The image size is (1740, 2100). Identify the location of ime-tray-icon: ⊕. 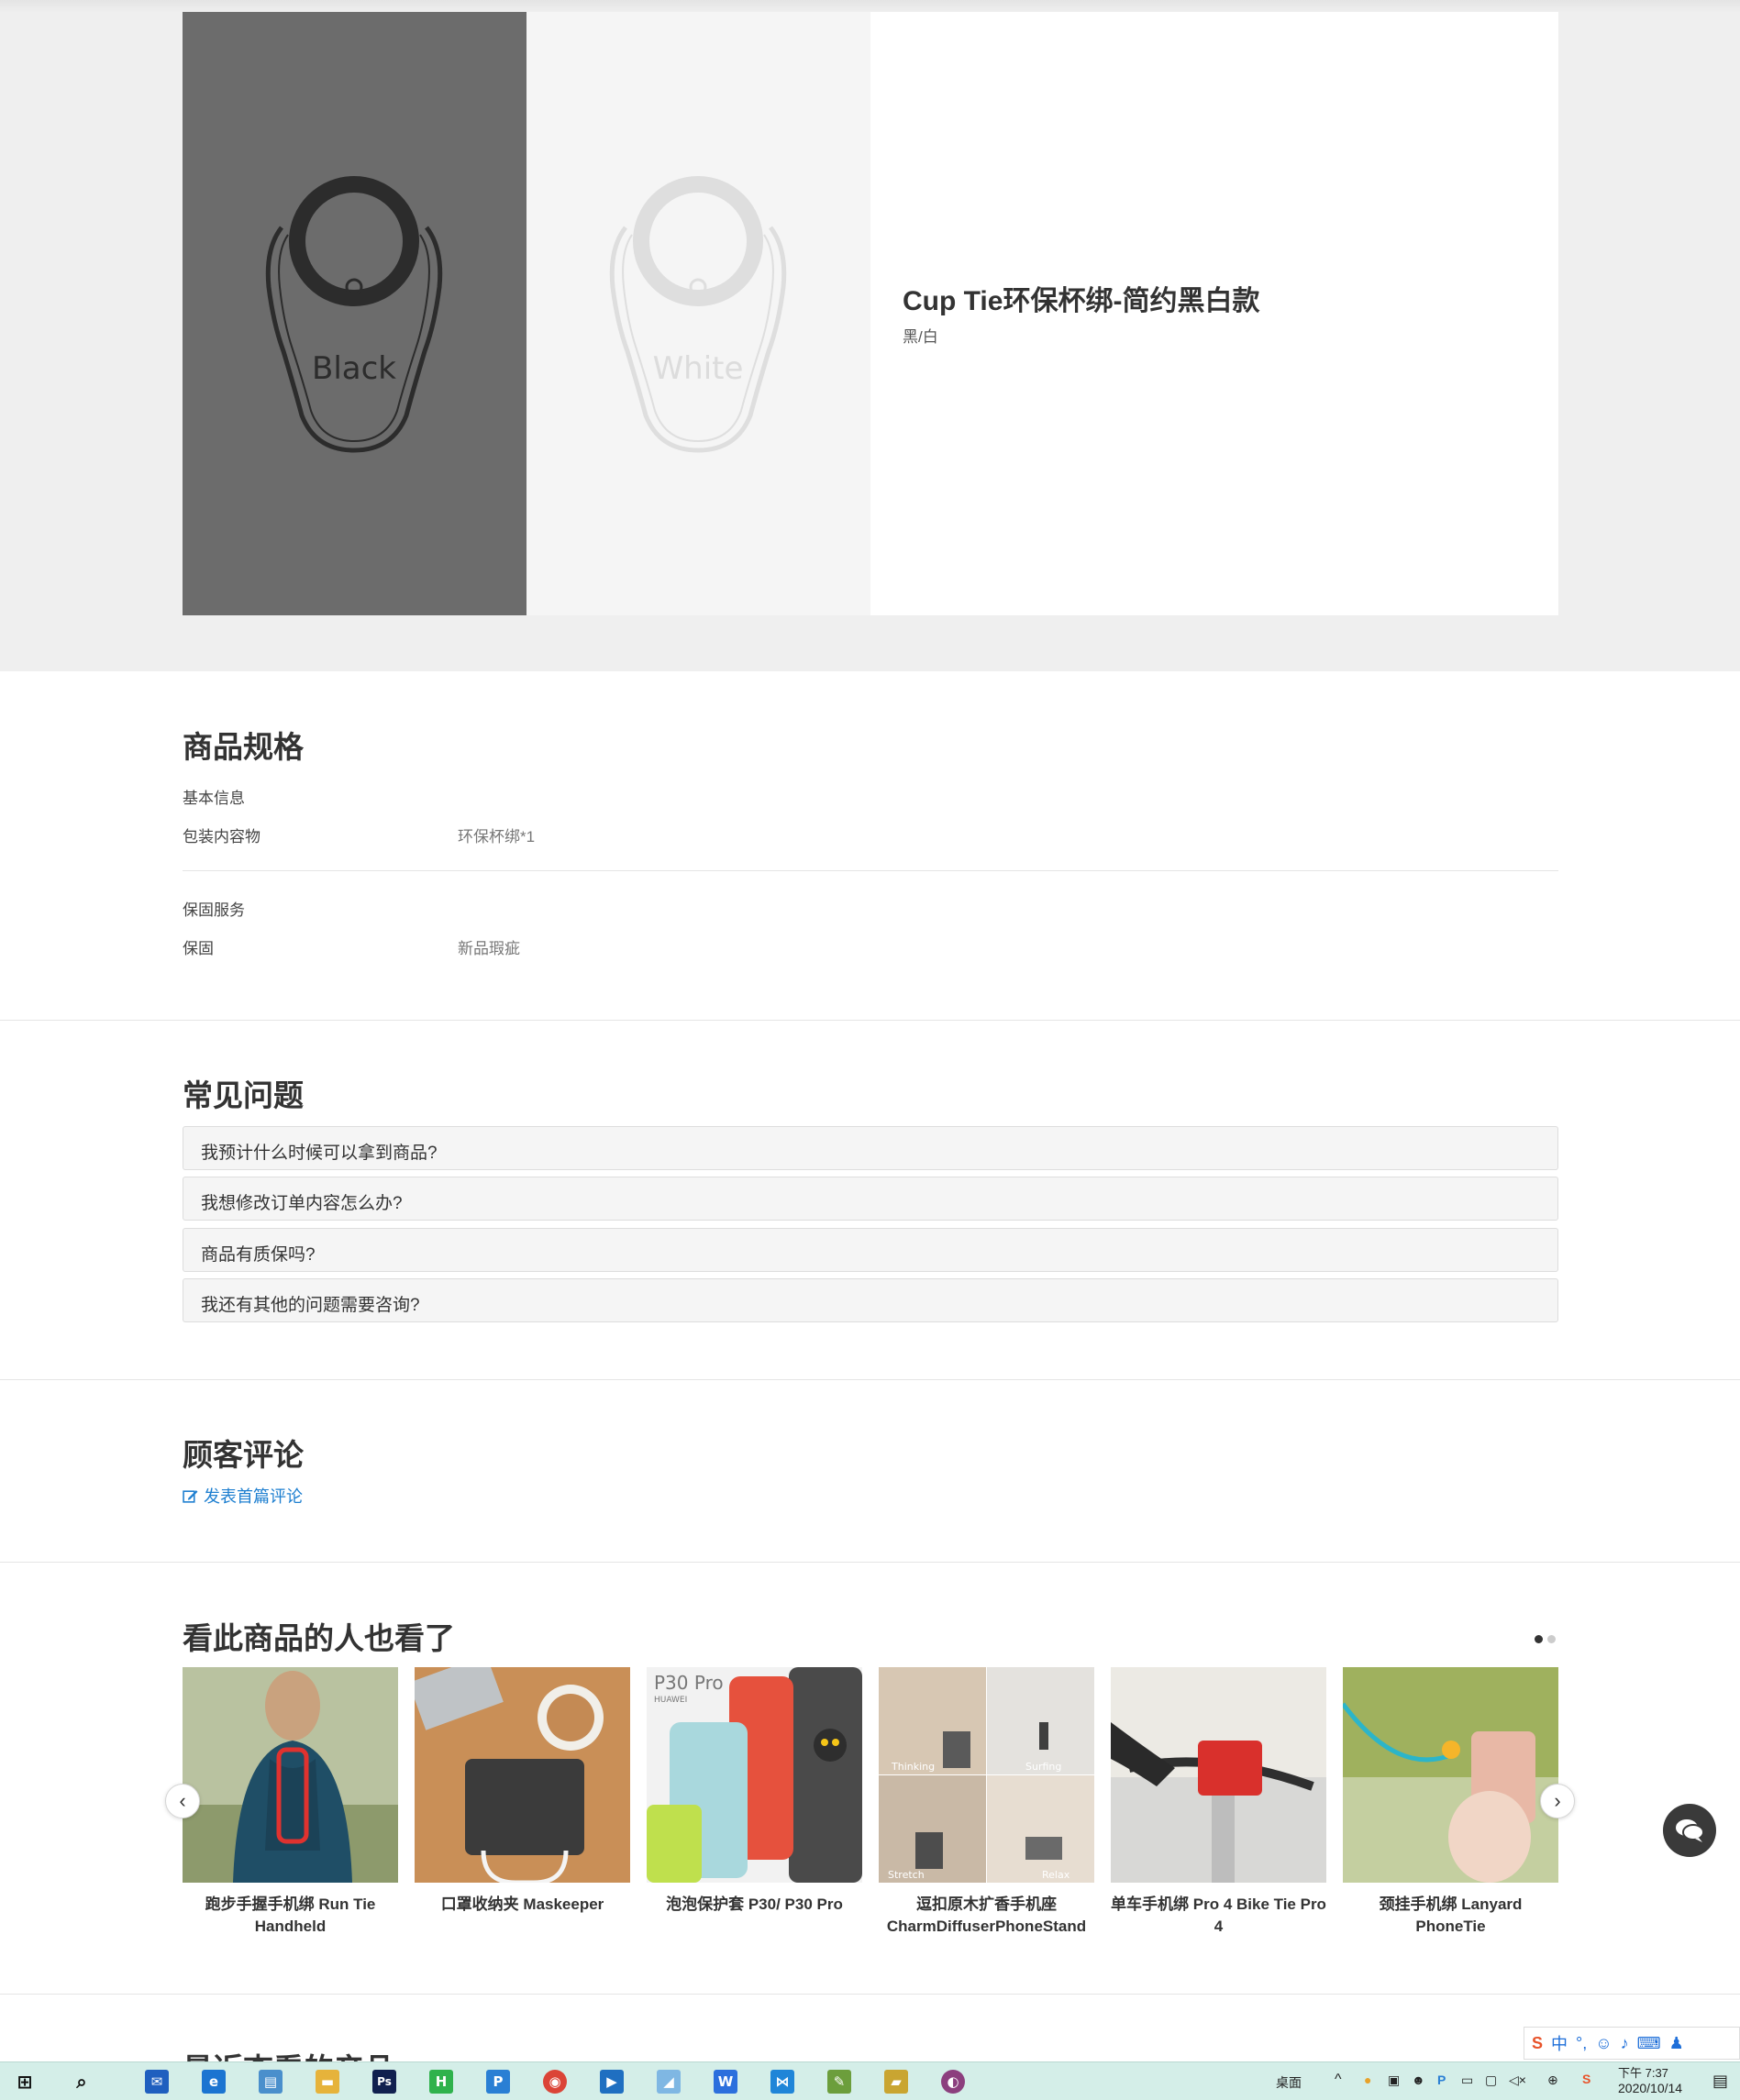
(1552, 2080).